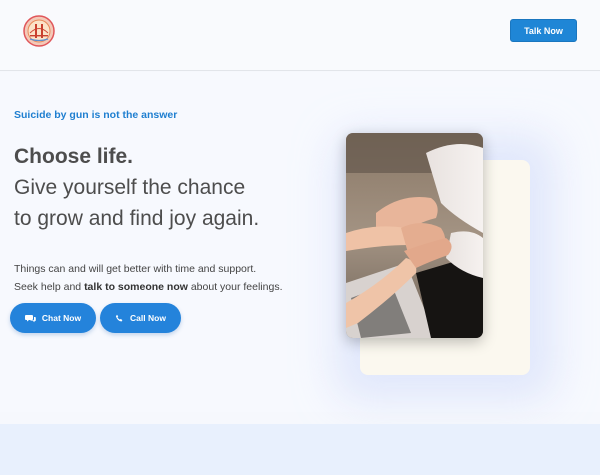 Image resolution: width=600 pixels, height=475 pixels. Describe the element at coordinates (235, 287) in the screenshot. I see `body-line-2-suffix: about your feelings.` at that location.